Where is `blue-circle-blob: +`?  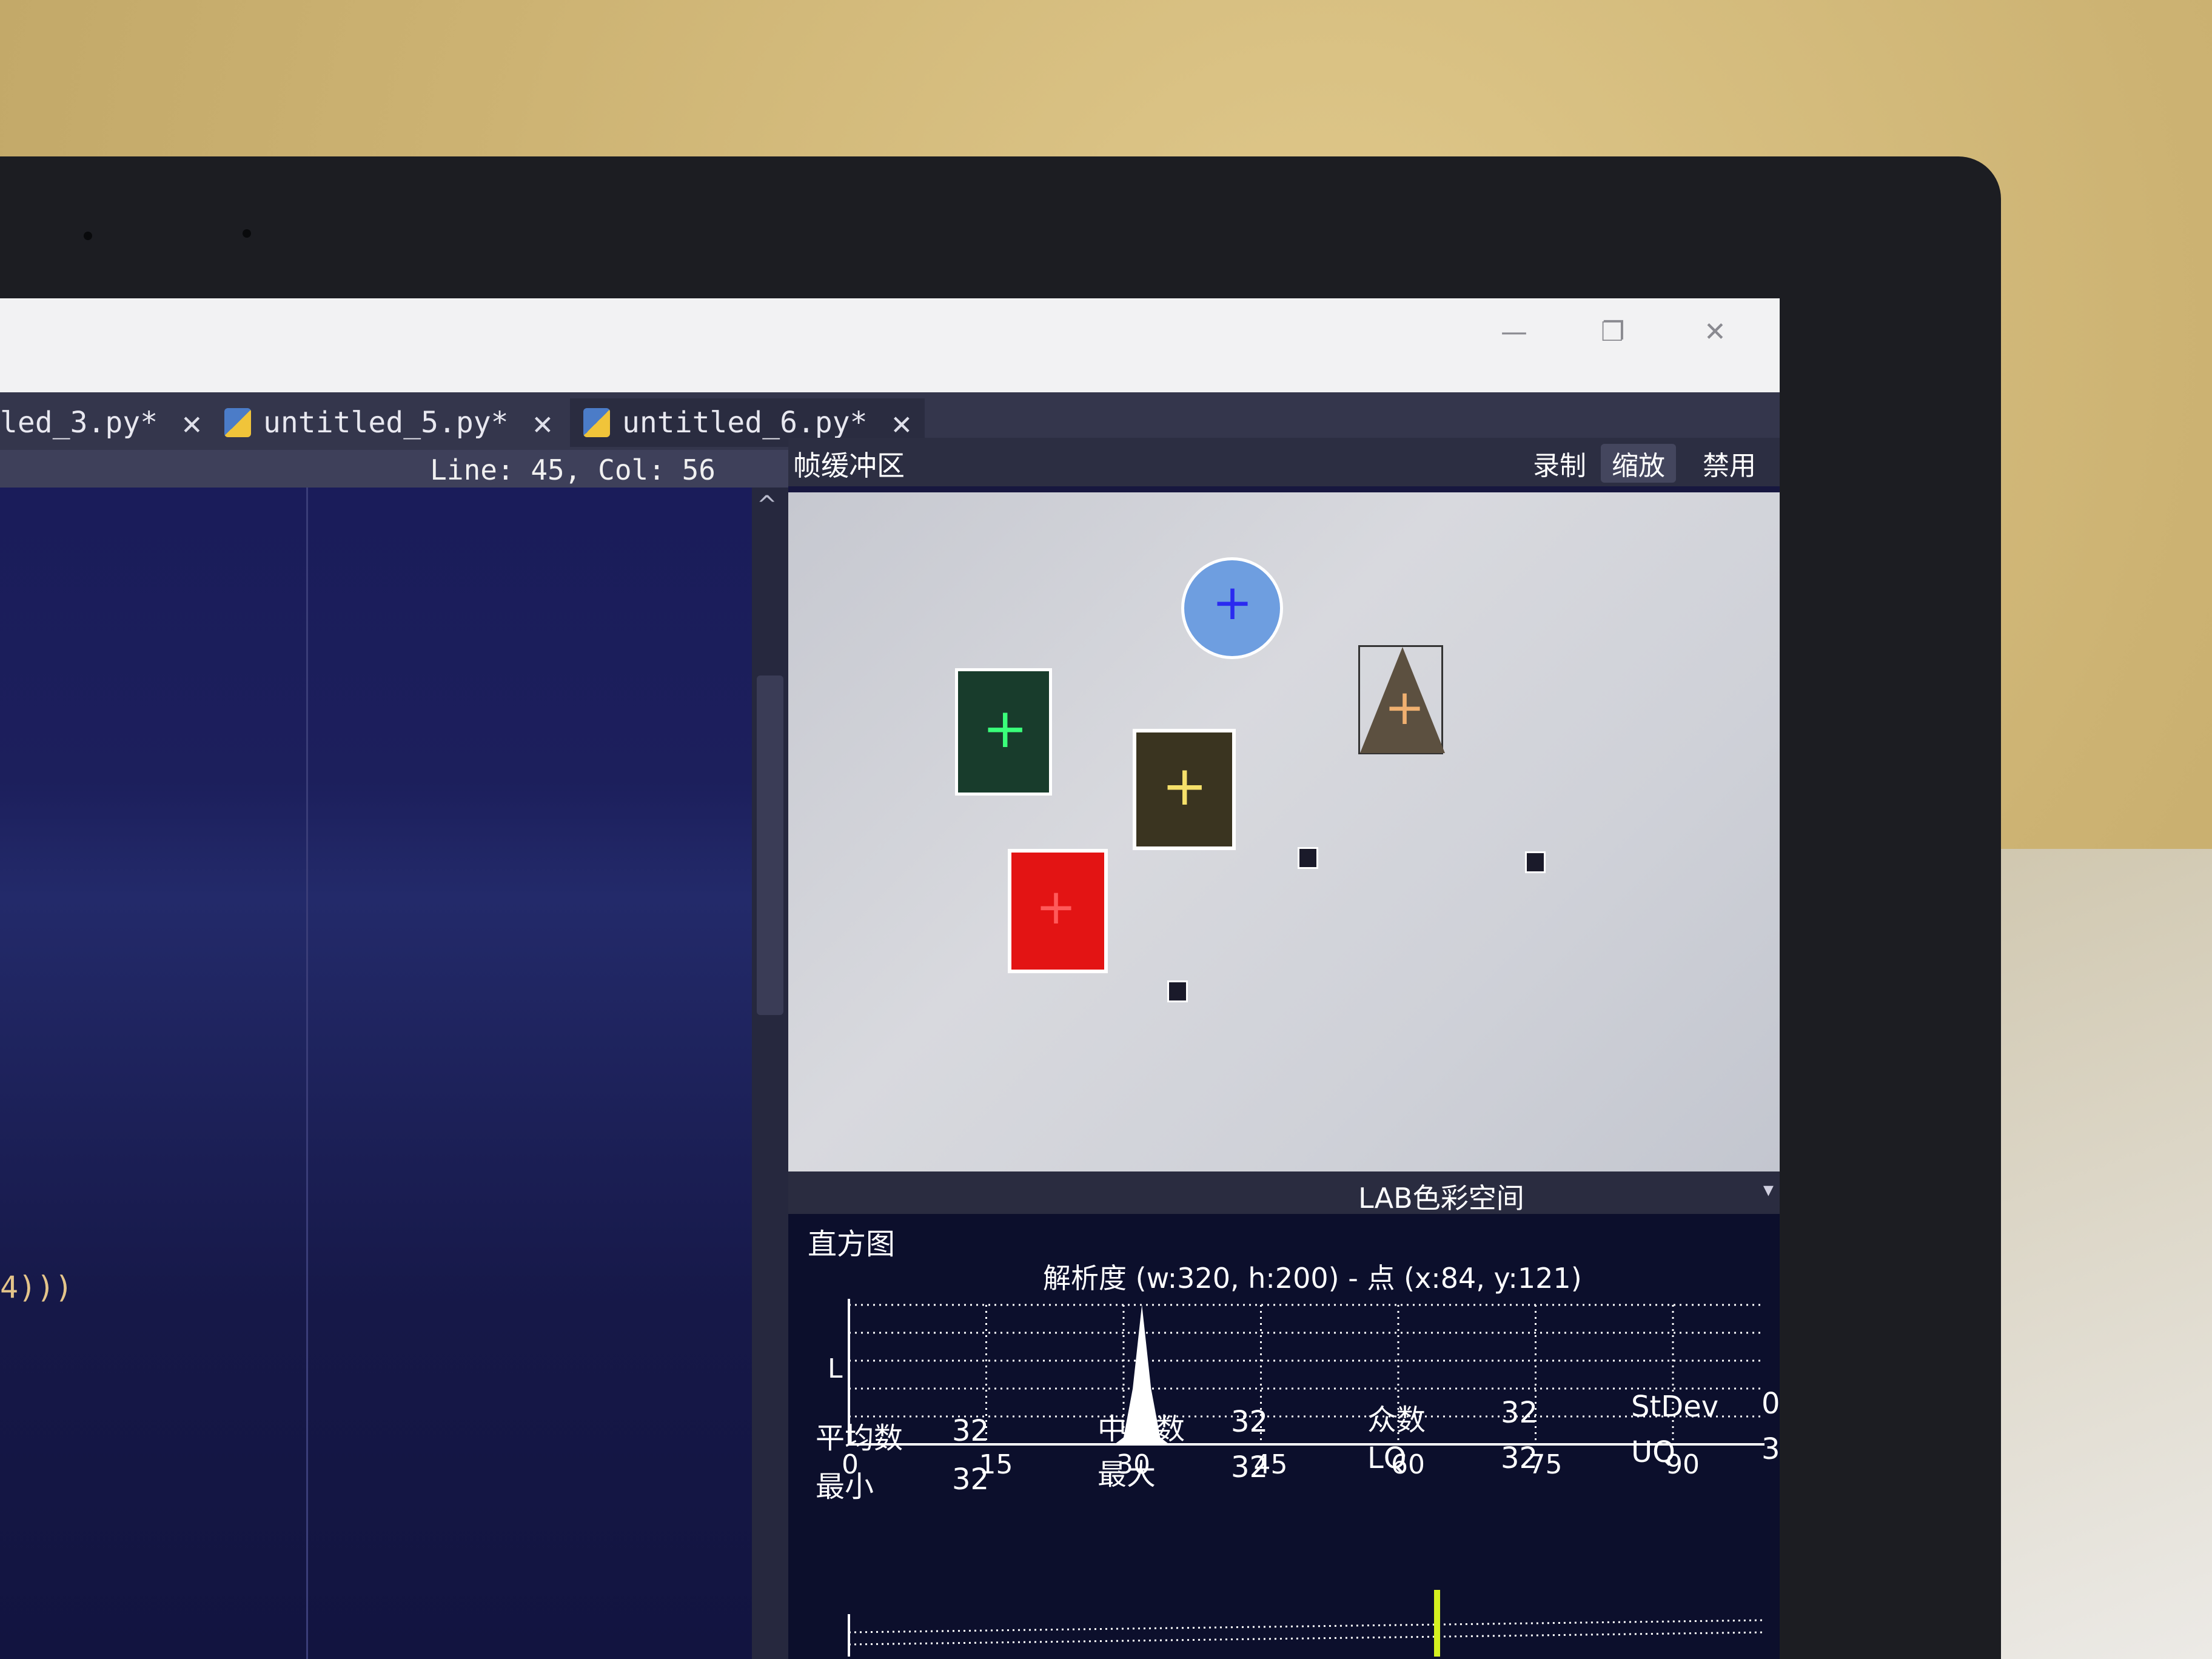 blue-circle-blob: + is located at coordinates (1232, 608).